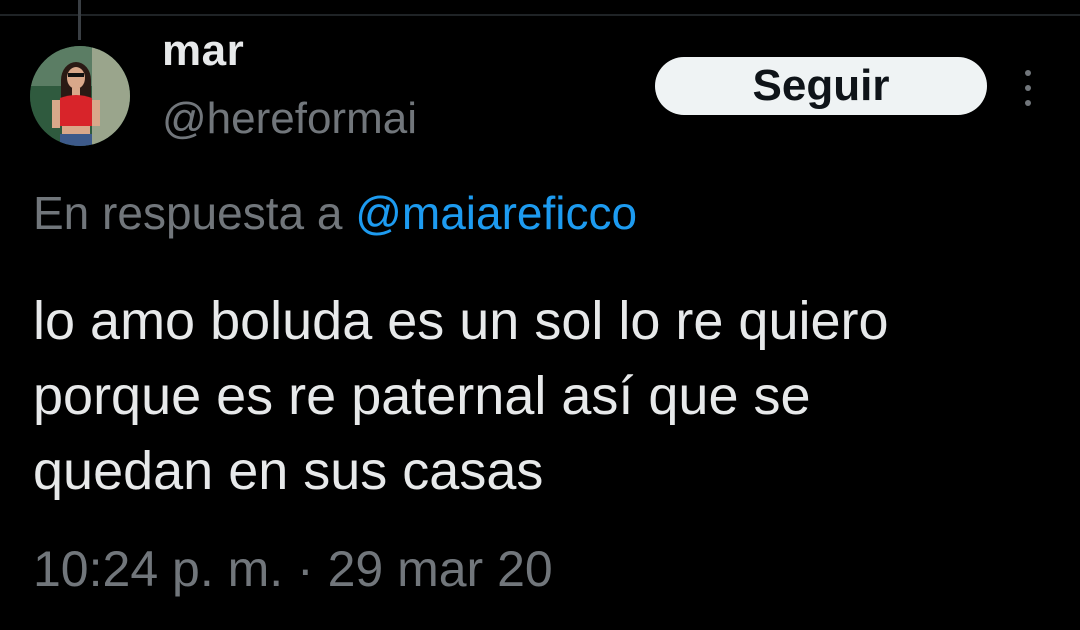 This screenshot has height=630, width=1080. Describe the element at coordinates (203, 51) in the screenshot. I see `author-display-name: mar` at that location.